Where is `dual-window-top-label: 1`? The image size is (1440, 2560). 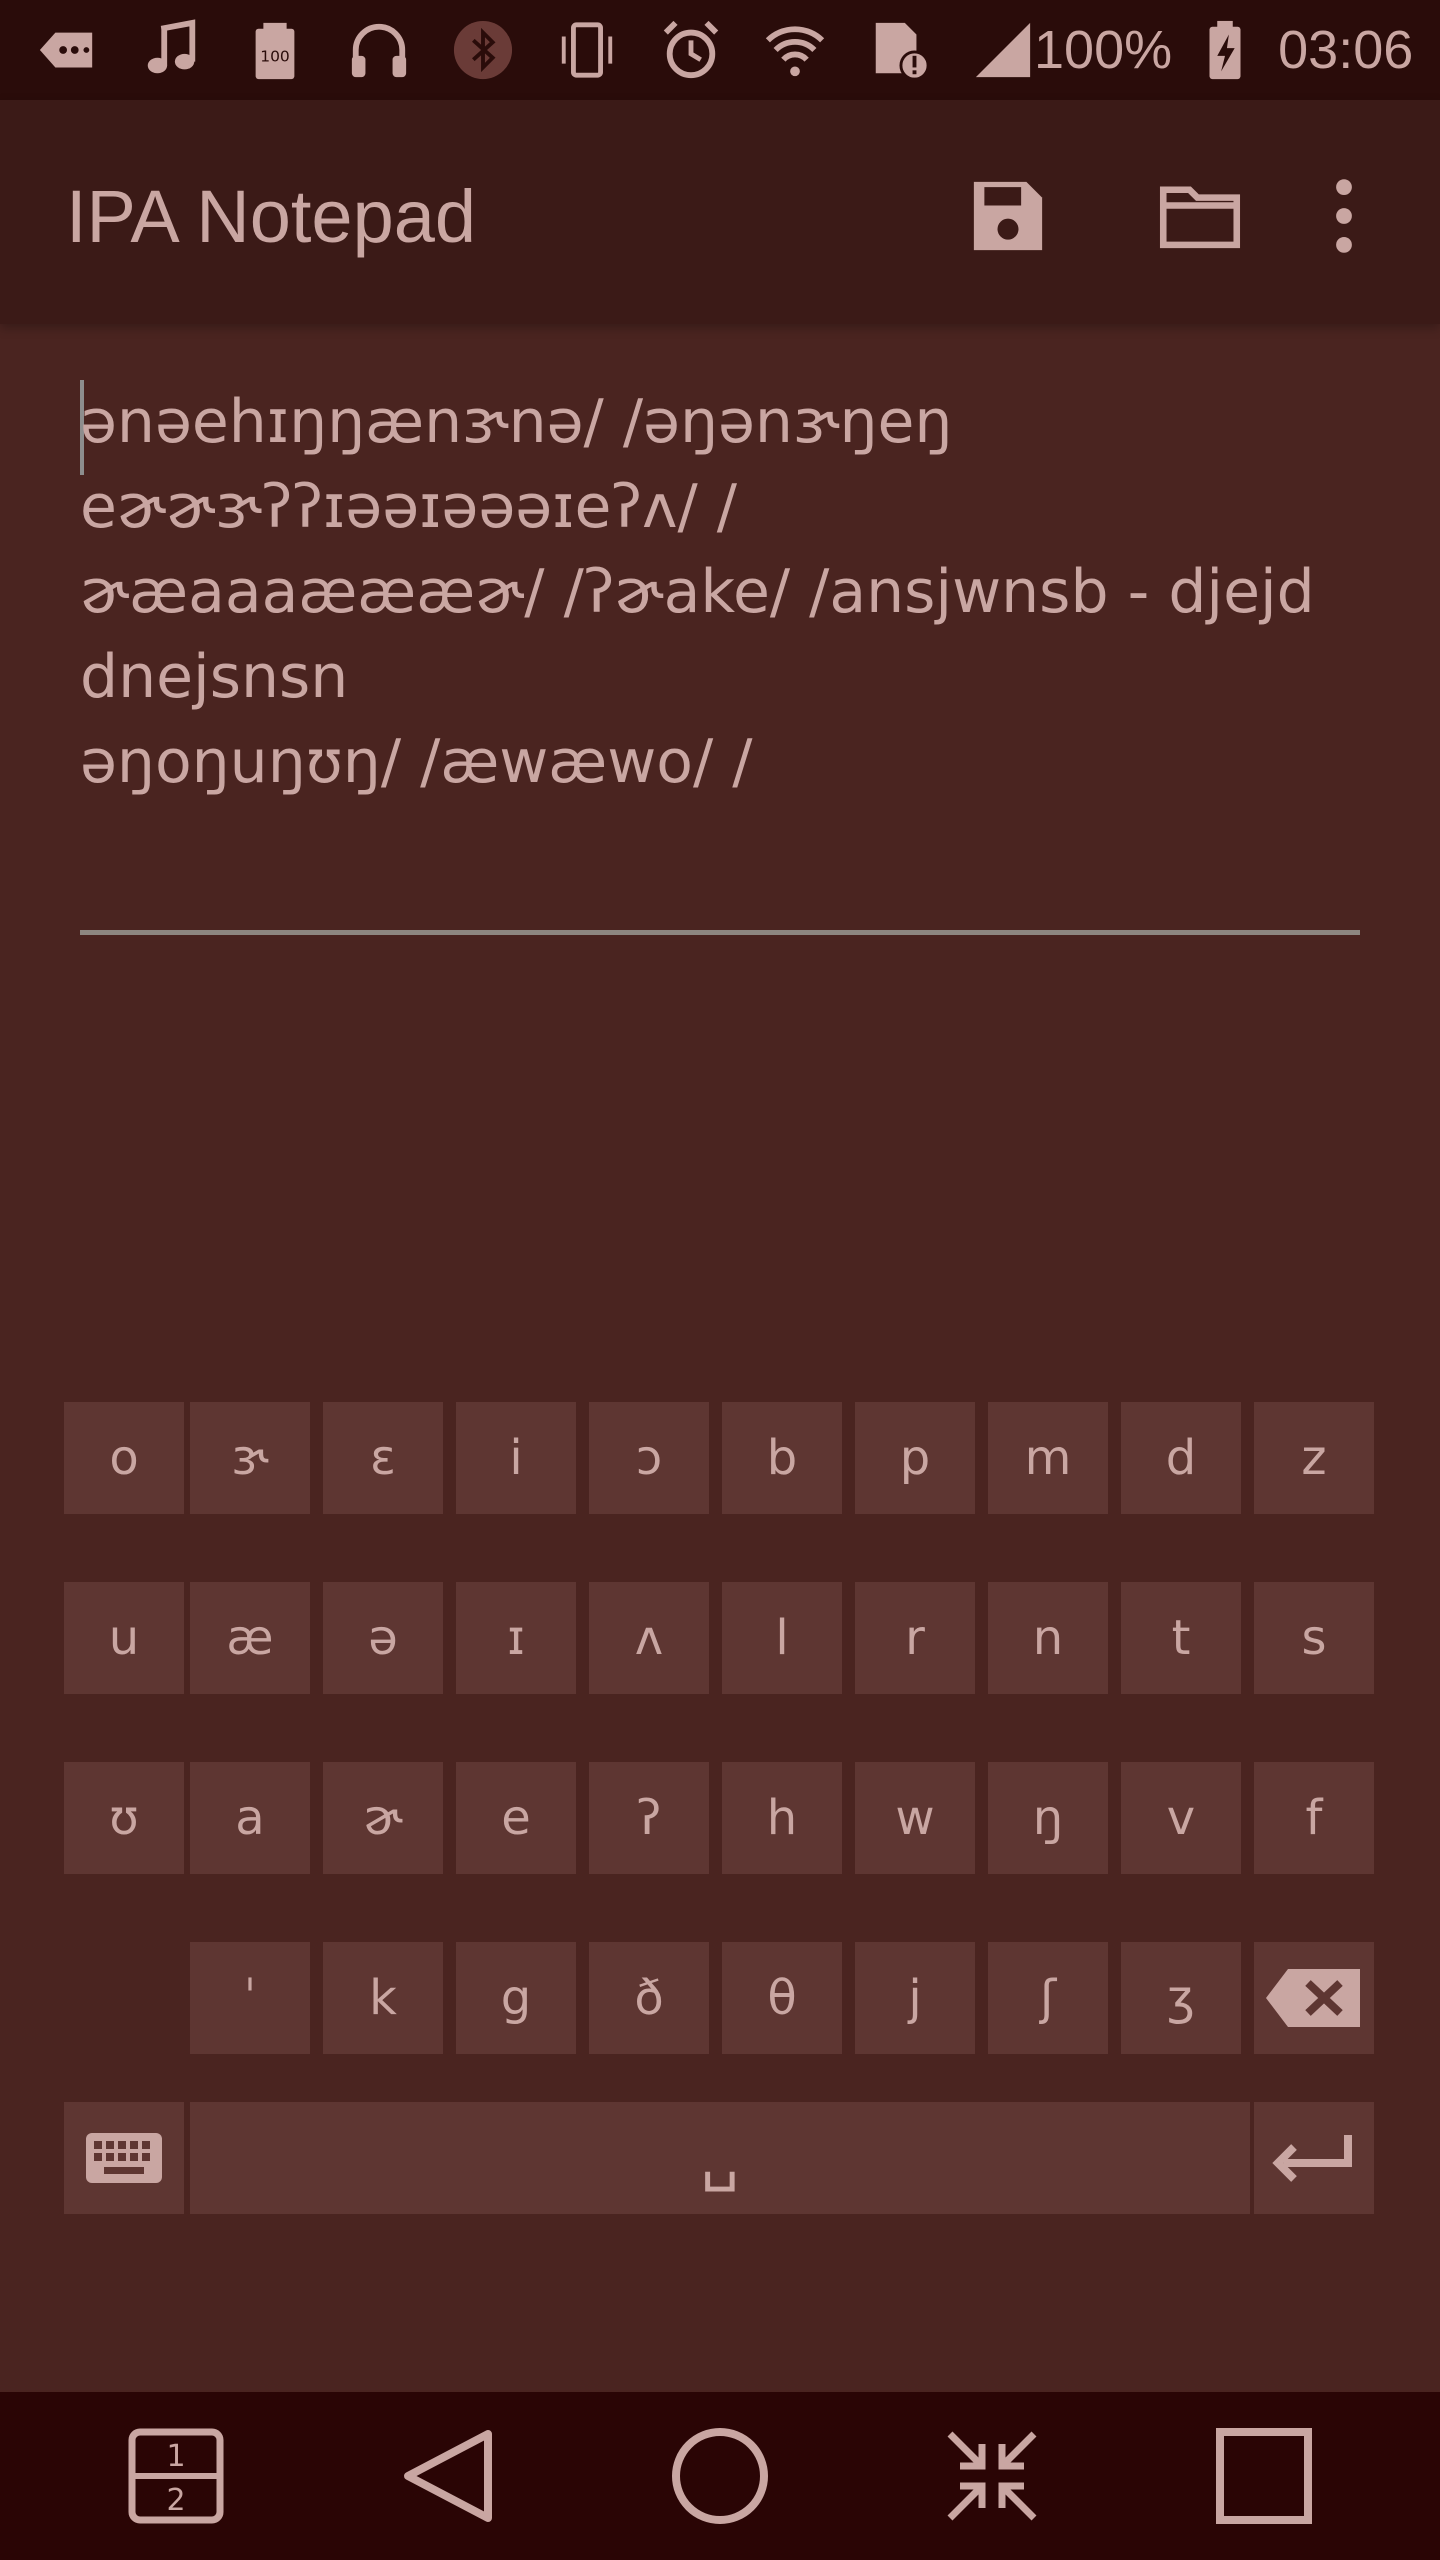 dual-window-top-label: 1 is located at coordinates (175, 2456).